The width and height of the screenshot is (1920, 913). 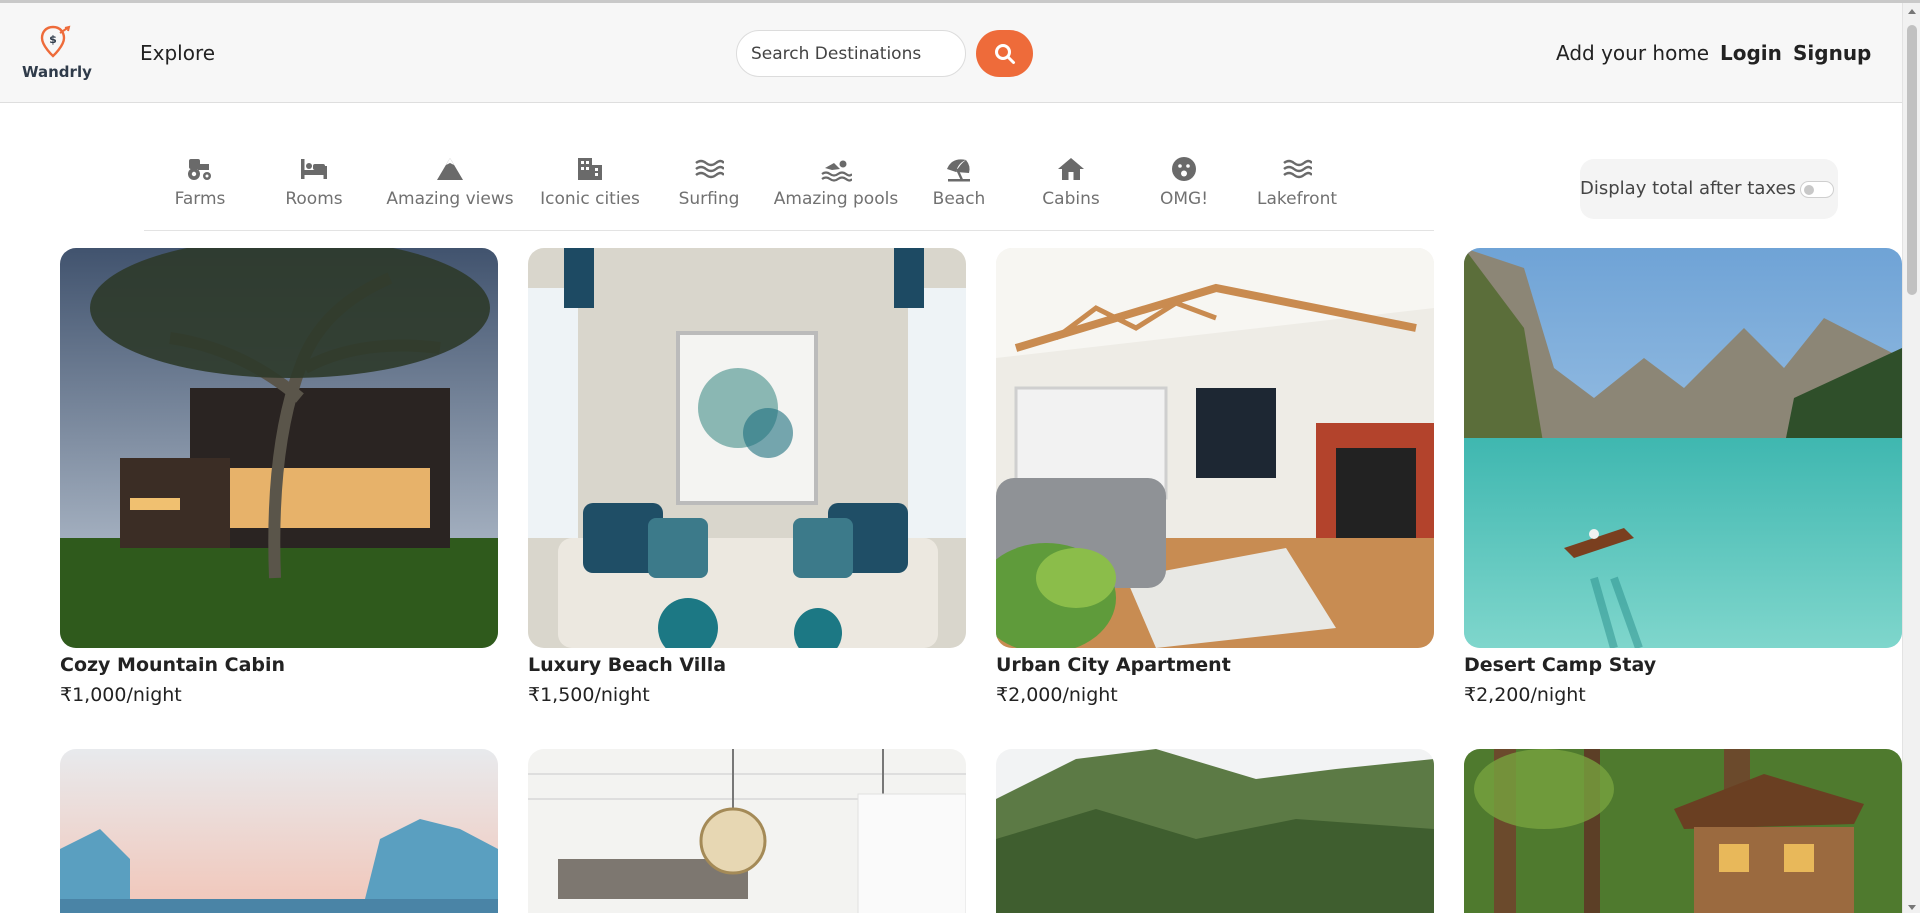 I want to click on filter-cabins: Cabins, so click(x=1071, y=182).